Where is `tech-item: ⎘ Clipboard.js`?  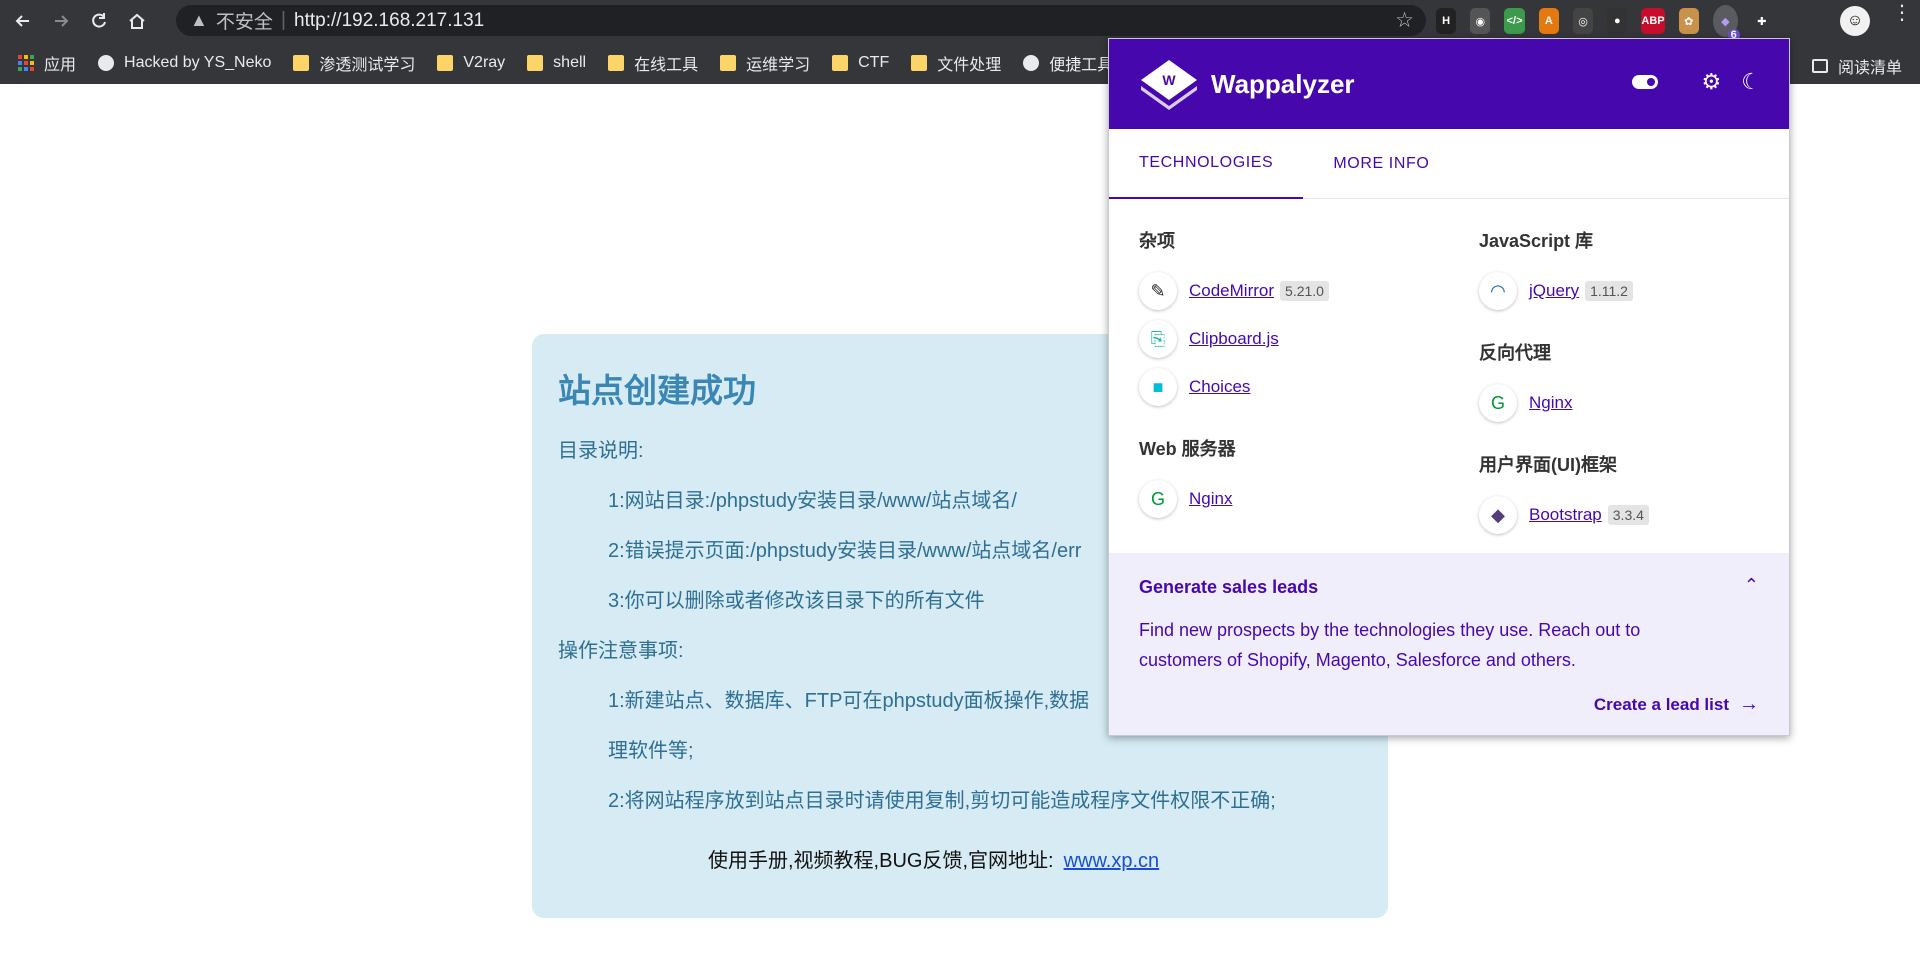
tech-item: ⎘ Clipboard.js is located at coordinates (1304, 339).